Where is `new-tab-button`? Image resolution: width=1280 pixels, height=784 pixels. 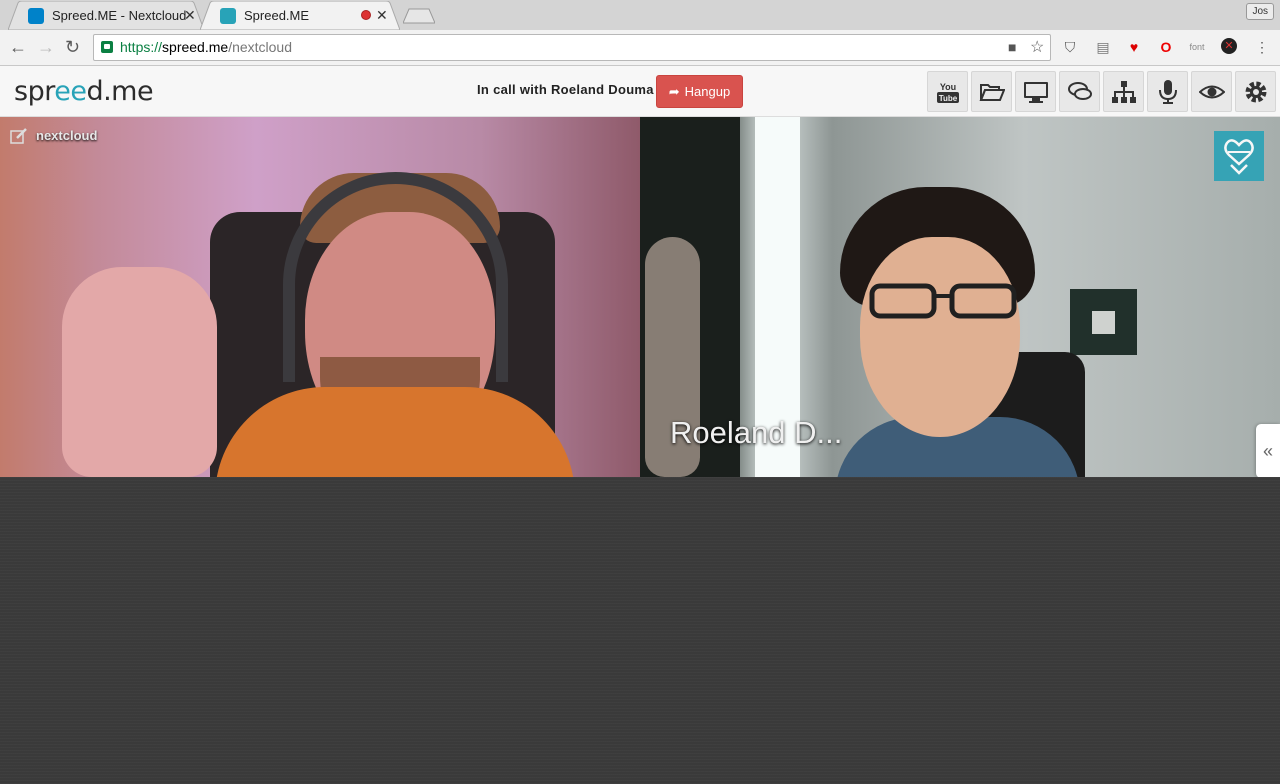
new-tab-button is located at coordinates (419, 16).